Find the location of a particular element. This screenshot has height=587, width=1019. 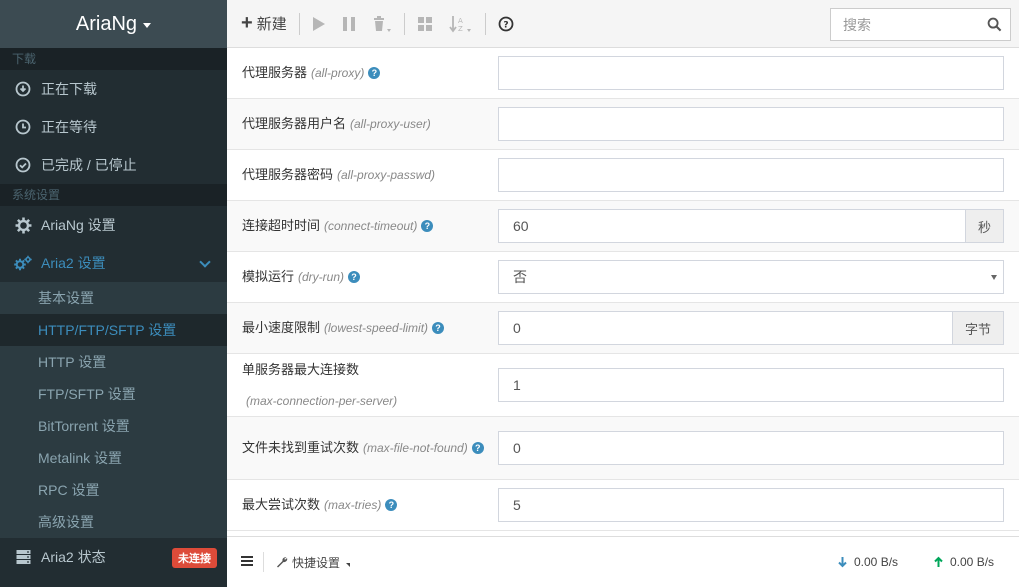

connect-timeout-input: 60 is located at coordinates (731, 226).